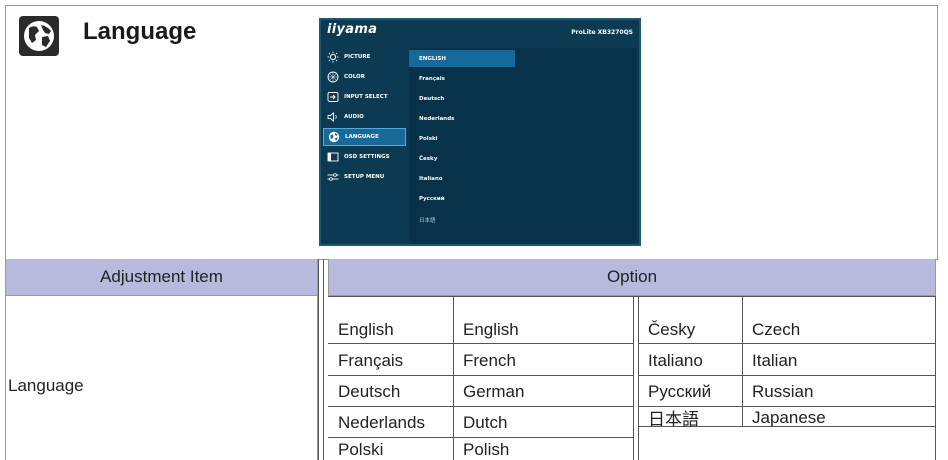 The image size is (948, 460). I want to click on osd-model-name: ProLite XB3270QS, so click(602, 32).